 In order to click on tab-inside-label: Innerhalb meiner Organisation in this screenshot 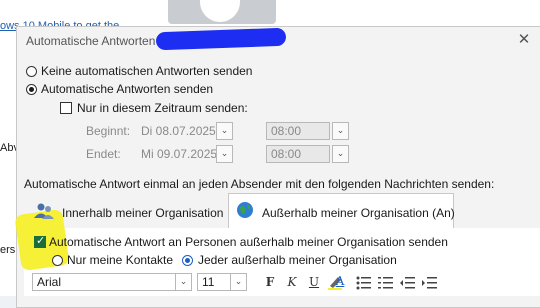, I will do `click(142, 213)`.